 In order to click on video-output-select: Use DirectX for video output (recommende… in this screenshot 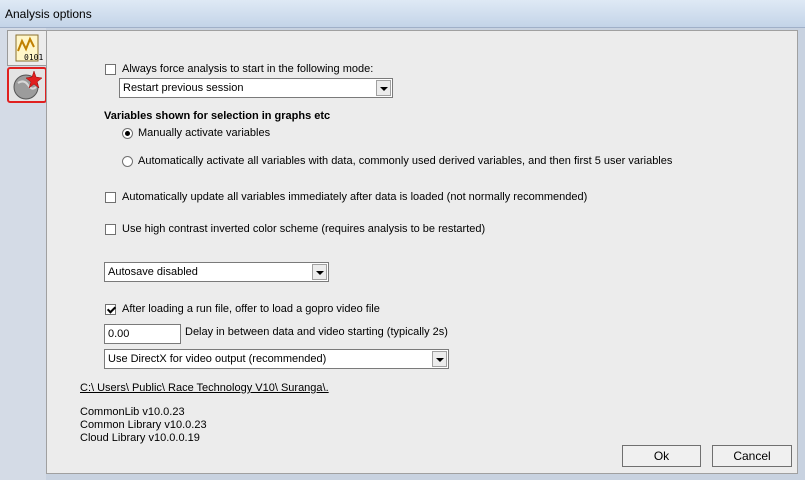, I will do `click(276, 359)`.